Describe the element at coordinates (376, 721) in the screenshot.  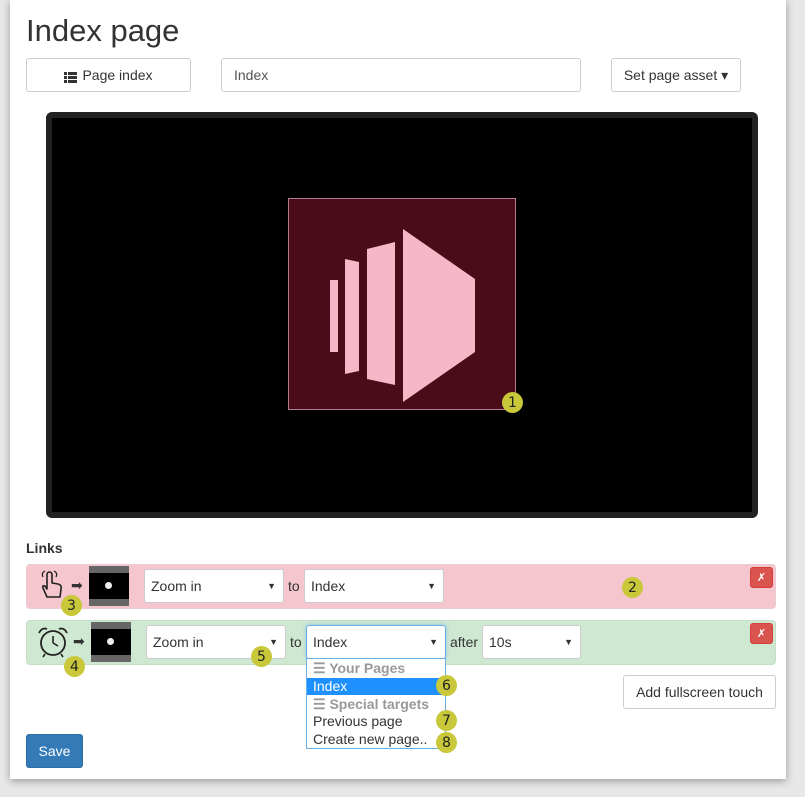
I see `dropdown-option-previous-page: Previous page` at that location.